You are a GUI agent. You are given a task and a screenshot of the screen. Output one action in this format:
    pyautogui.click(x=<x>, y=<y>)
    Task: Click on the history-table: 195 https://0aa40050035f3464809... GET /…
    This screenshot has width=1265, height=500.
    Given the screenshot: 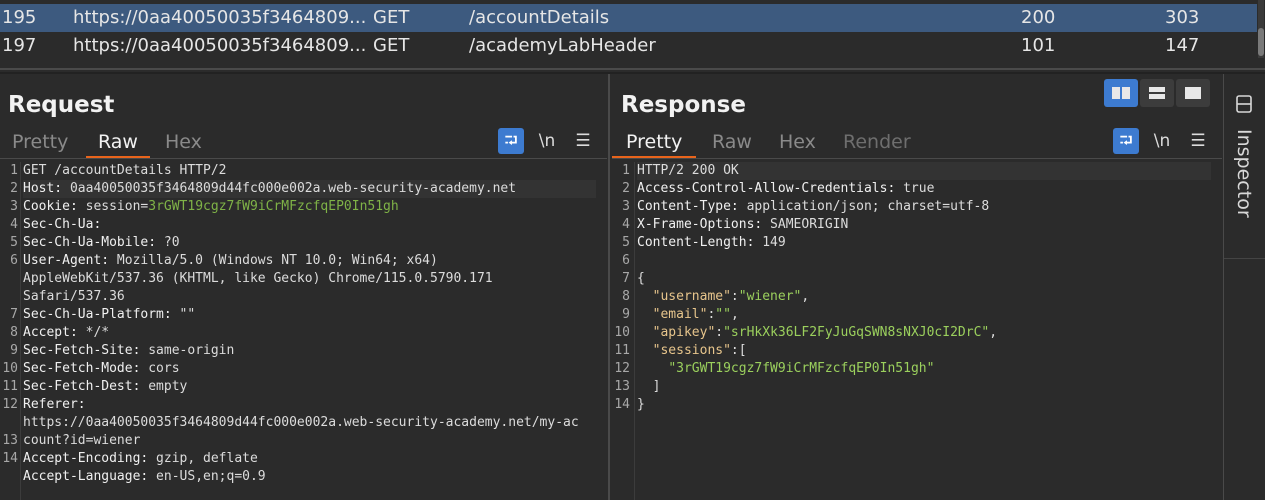 What is the action you would take?
    pyautogui.click(x=632, y=35)
    